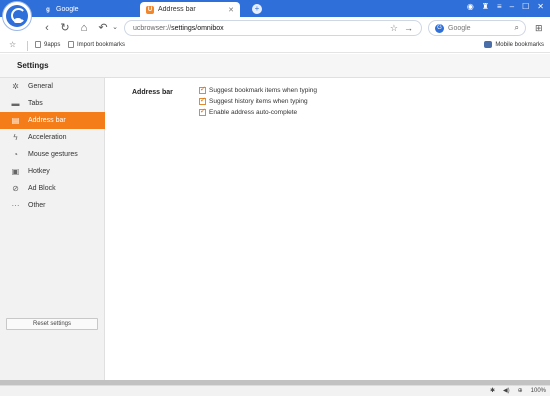  What do you see at coordinates (258, 101) in the screenshot?
I see `option-label: Suggest history items when typing` at bounding box center [258, 101].